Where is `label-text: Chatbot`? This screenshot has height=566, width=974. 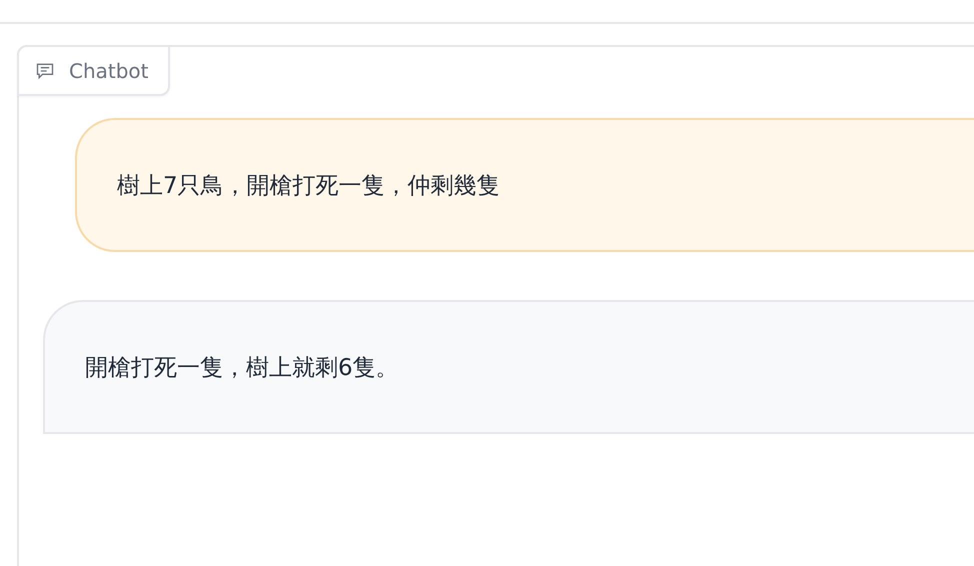 label-text: Chatbot is located at coordinates (109, 70).